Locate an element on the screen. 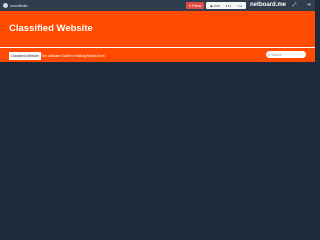 The height and width of the screenshot is (240, 320). username: crocodiledev is located at coordinates (19, 6).